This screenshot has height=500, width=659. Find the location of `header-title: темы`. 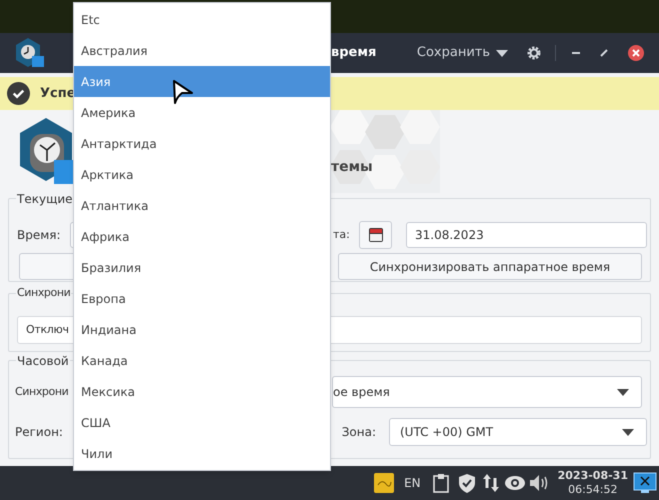

header-title: темы is located at coordinates (352, 167).